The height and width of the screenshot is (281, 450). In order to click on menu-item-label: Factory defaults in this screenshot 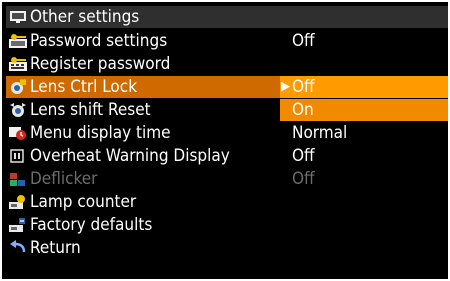, I will do `click(91, 225)`.